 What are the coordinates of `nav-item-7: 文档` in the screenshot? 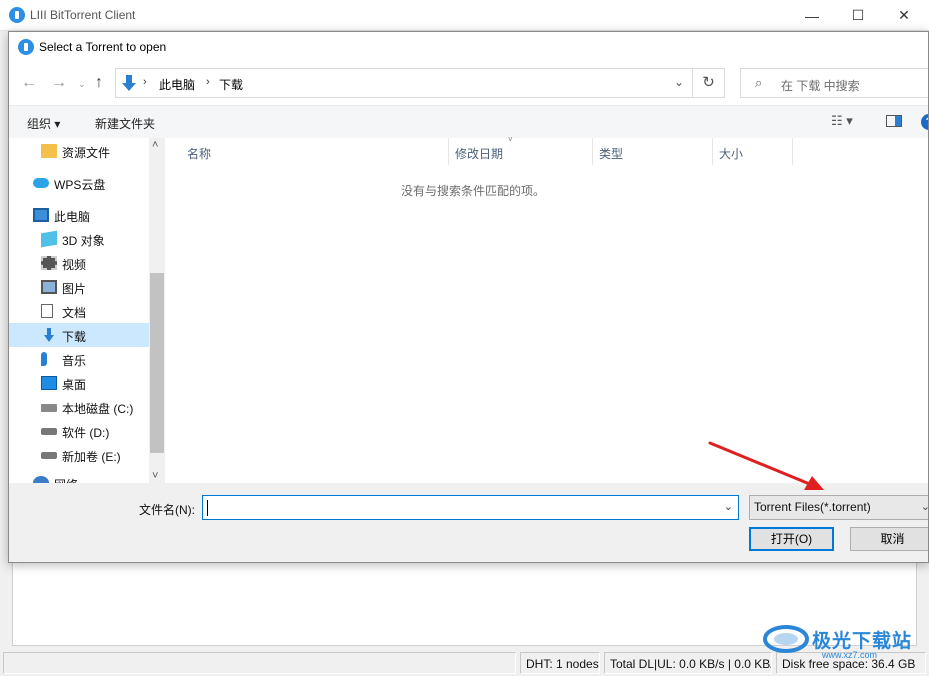 It's located at (79, 311).